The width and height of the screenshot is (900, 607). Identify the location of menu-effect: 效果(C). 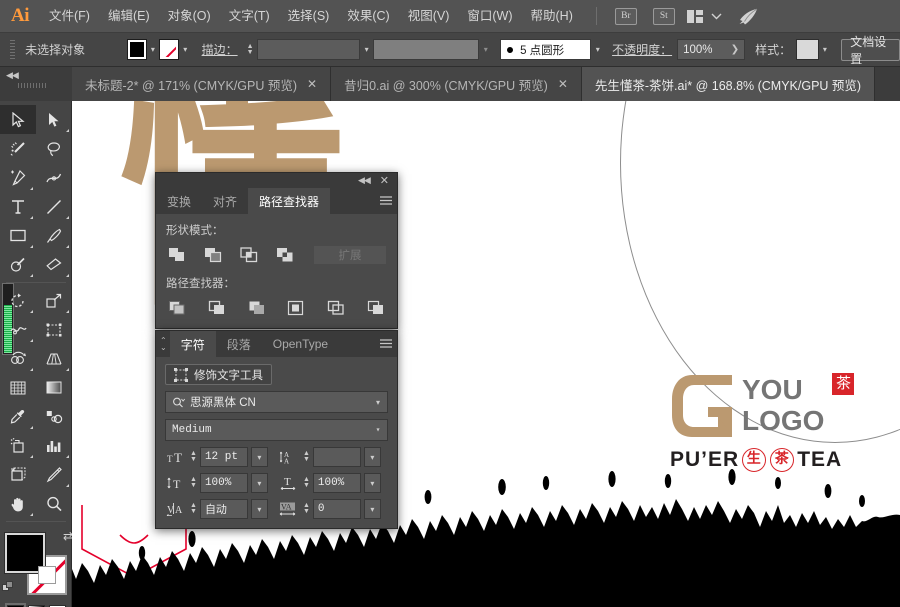
(368, 16).